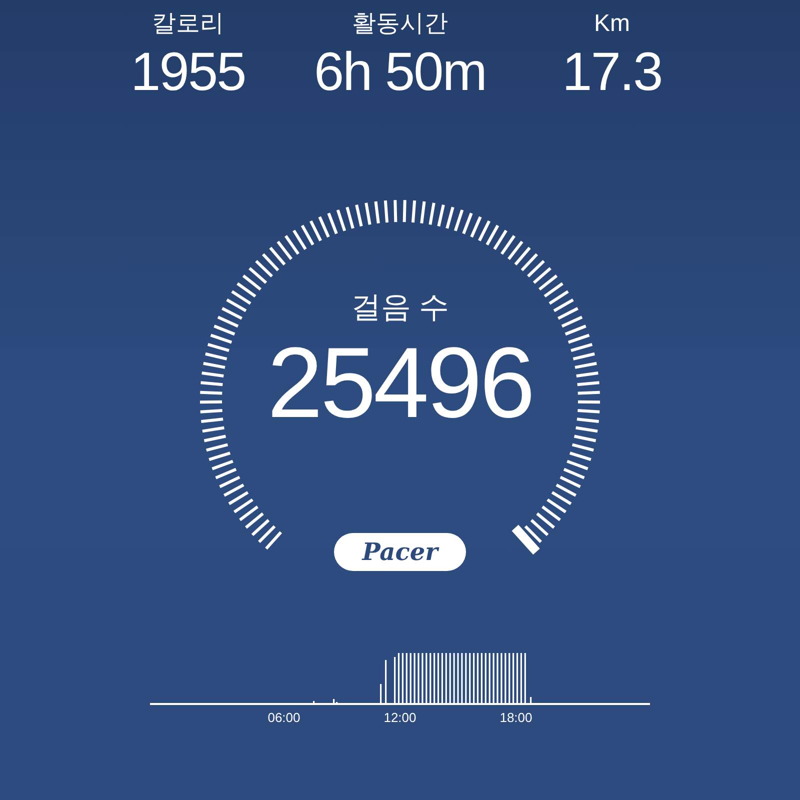  I want to click on time-label: 06:00, so click(284, 718).